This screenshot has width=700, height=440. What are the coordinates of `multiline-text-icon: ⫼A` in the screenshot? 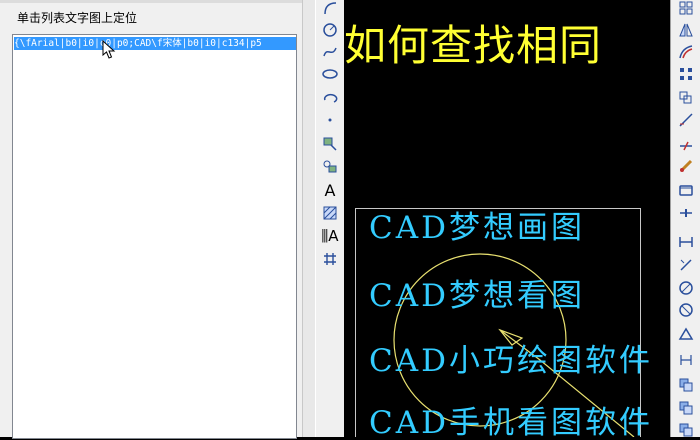 It's located at (330, 236).